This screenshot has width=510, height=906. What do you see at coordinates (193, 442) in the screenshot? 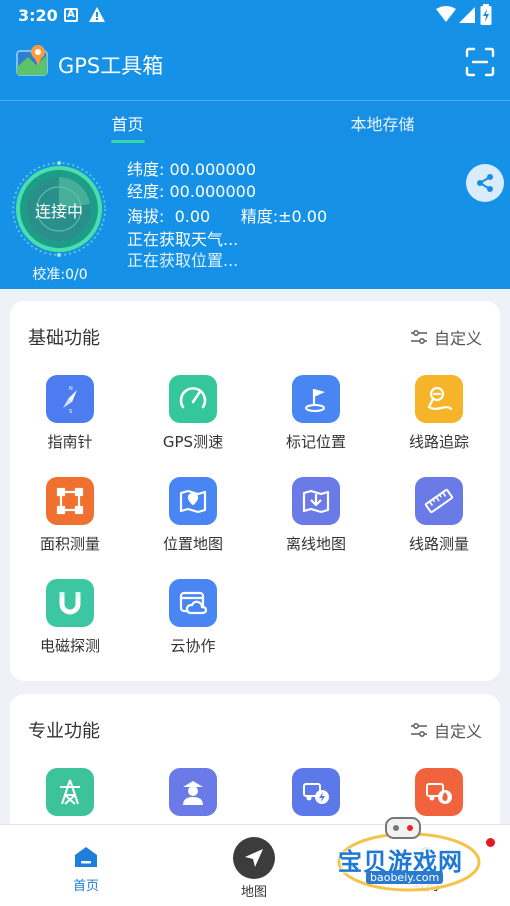
I see `grid-item-label: GPS测速` at bounding box center [193, 442].